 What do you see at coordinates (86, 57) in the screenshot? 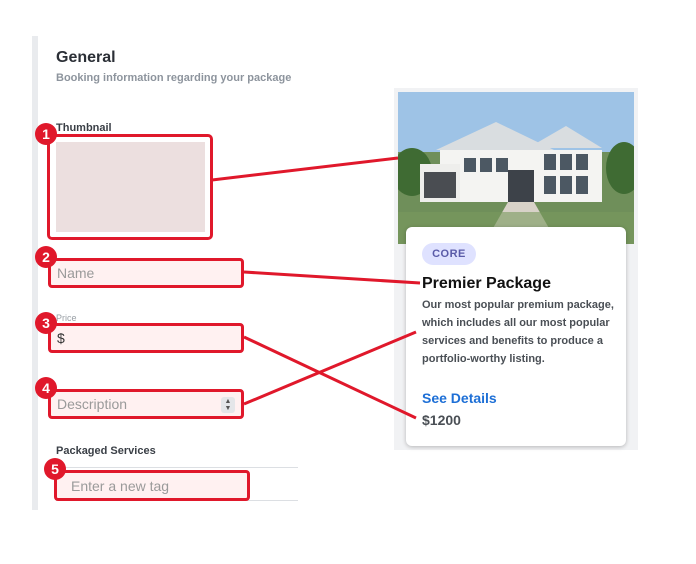
I see `section-title: General` at bounding box center [86, 57].